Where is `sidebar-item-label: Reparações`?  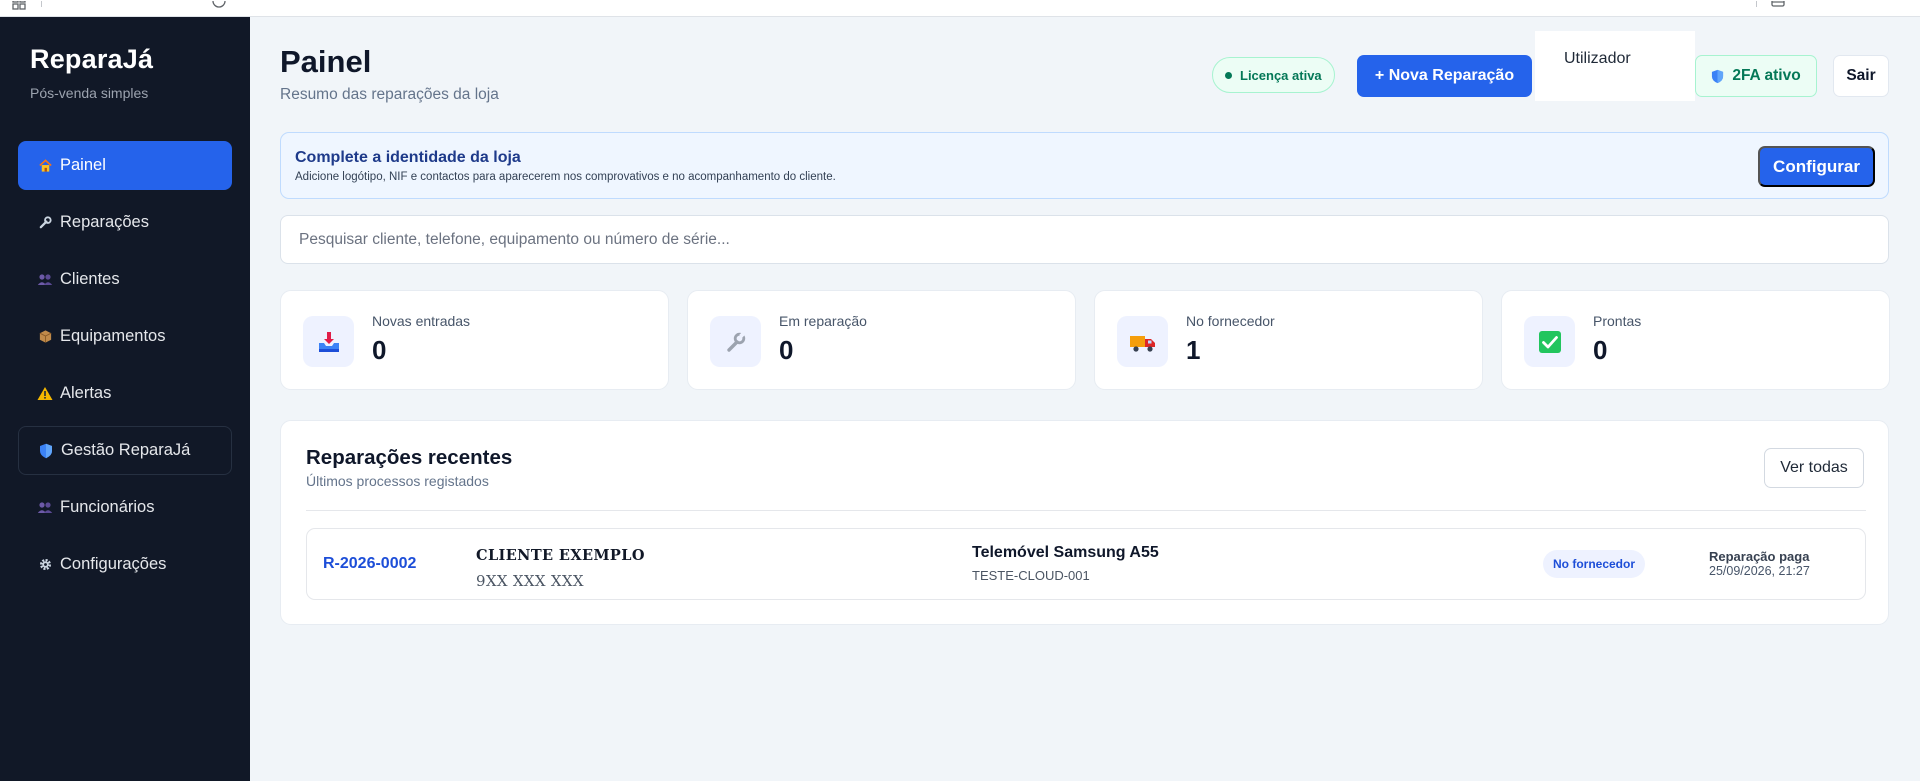
sidebar-item-label: Reparações is located at coordinates (104, 222).